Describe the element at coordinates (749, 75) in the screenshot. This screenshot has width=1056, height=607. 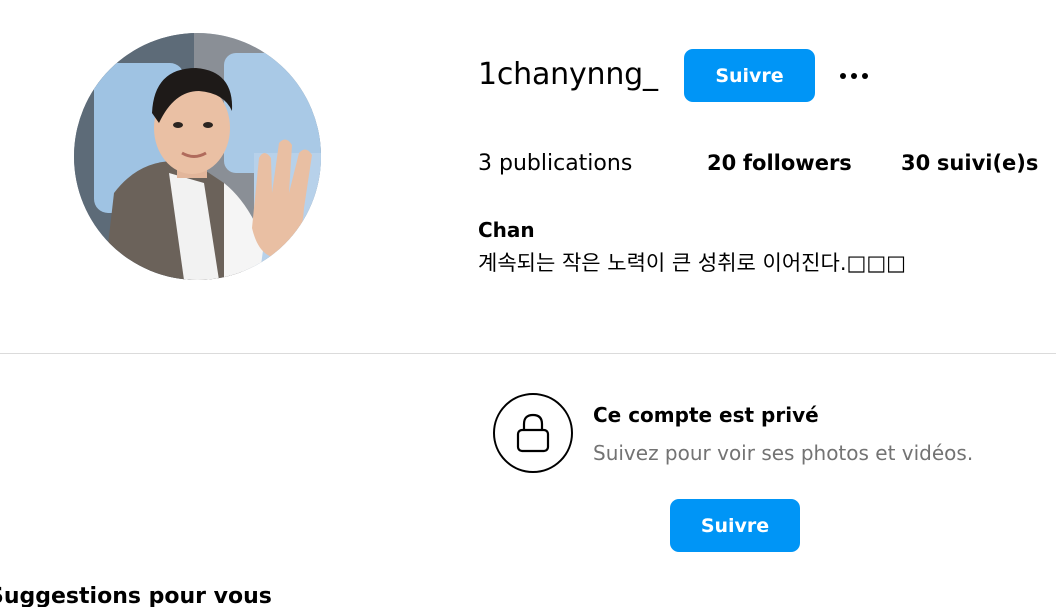
I see `follow-button: Suivre` at that location.